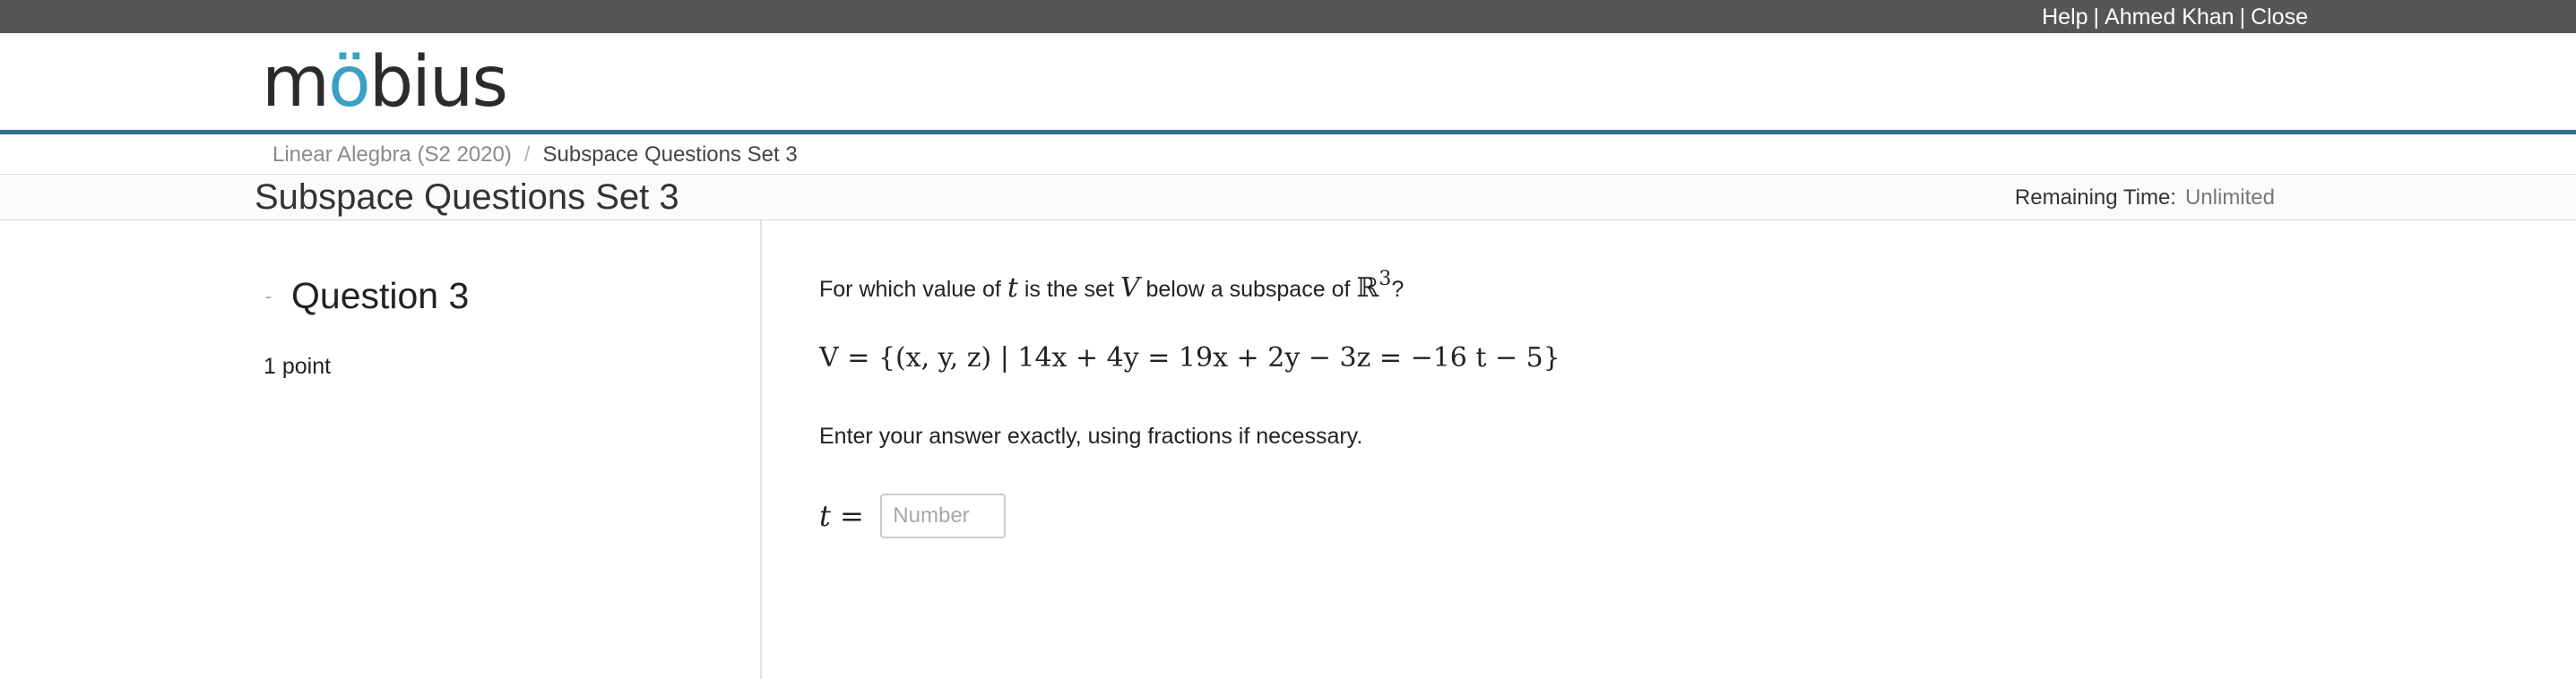  I want to click on logo-text-end: bius, so click(438, 82).